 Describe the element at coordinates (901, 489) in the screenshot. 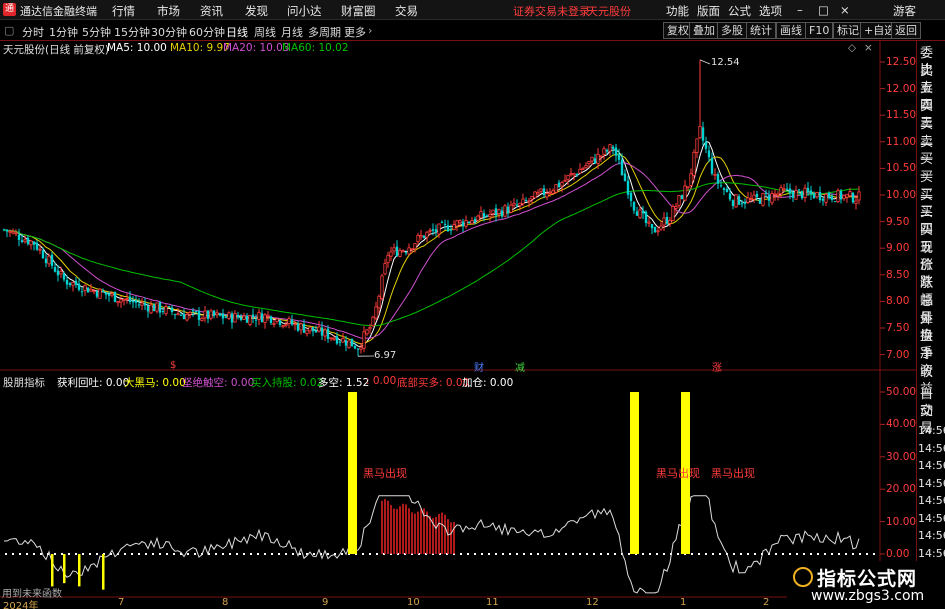

I see `indicator-tick: 20.00` at that location.